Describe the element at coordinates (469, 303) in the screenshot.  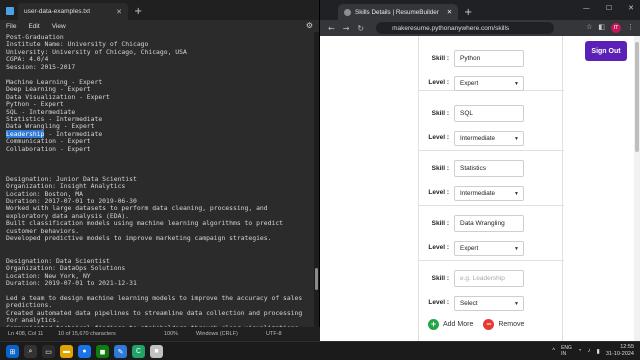
I see `level-value: Select` at that location.